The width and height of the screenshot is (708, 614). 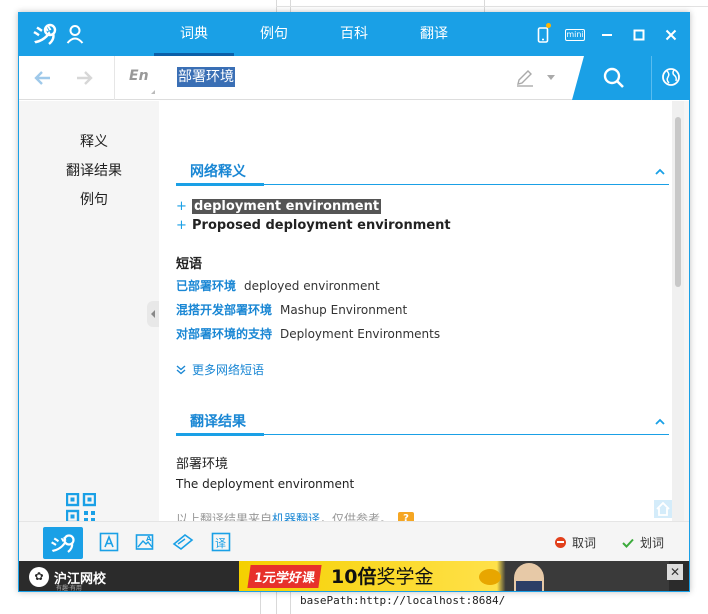 What do you see at coordinates (274, 34) in the screenshot?
I see `tab-examples: 例句` at bounding box center [274, 34].